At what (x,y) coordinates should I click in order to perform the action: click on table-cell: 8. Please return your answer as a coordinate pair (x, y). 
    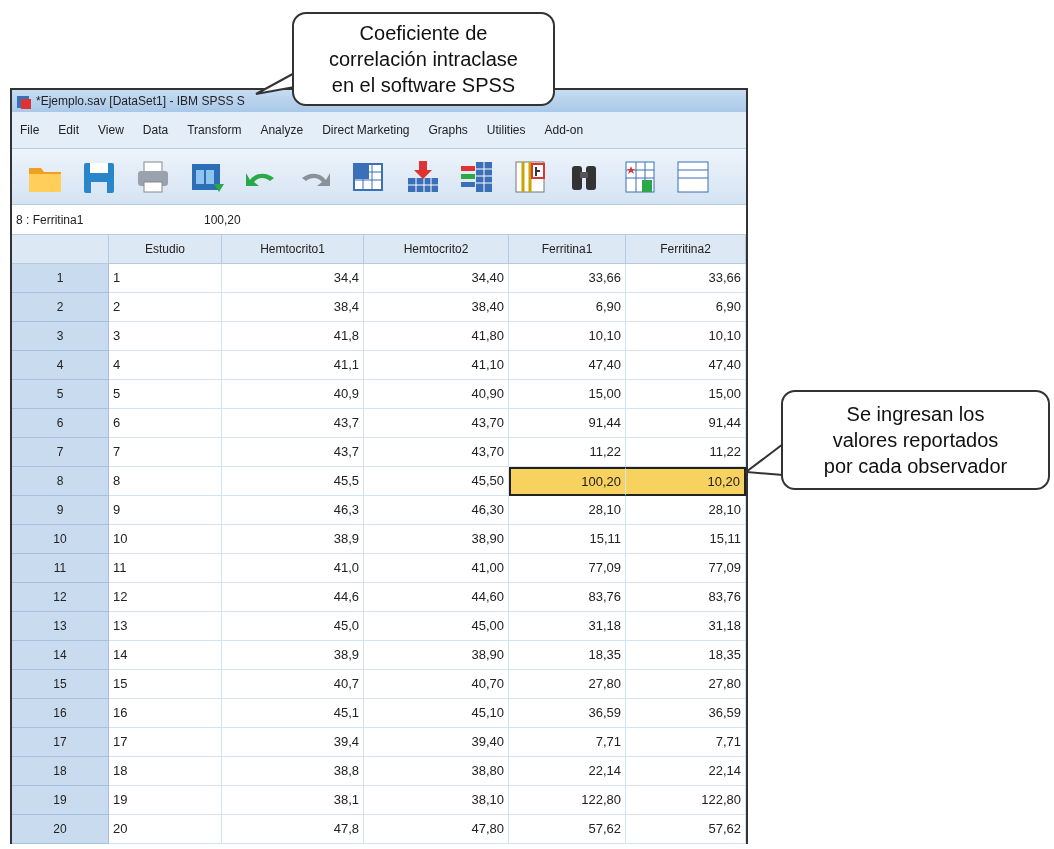
    Looking at the image, I should click on (165, 481).